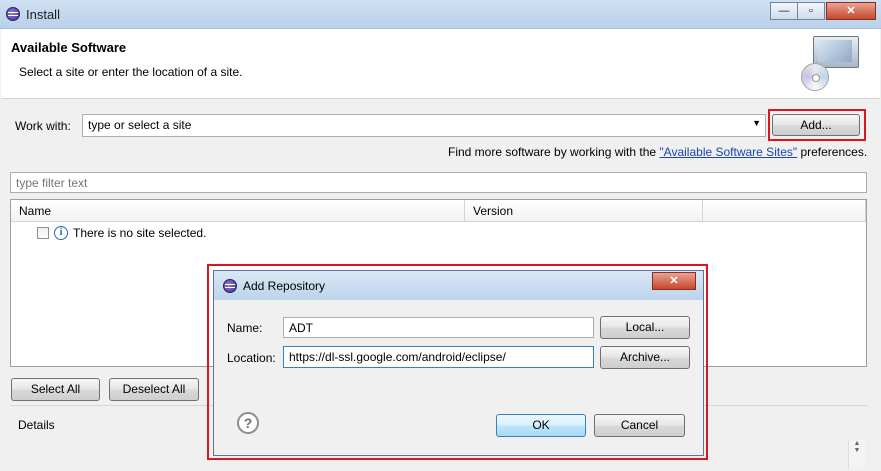 Image resolution: width=881 pixels, height=471 pixels. What do you see at coordinates (784, 11) in the screenshot?
I see `minimize-button: —` at bounding box center [784, 11].